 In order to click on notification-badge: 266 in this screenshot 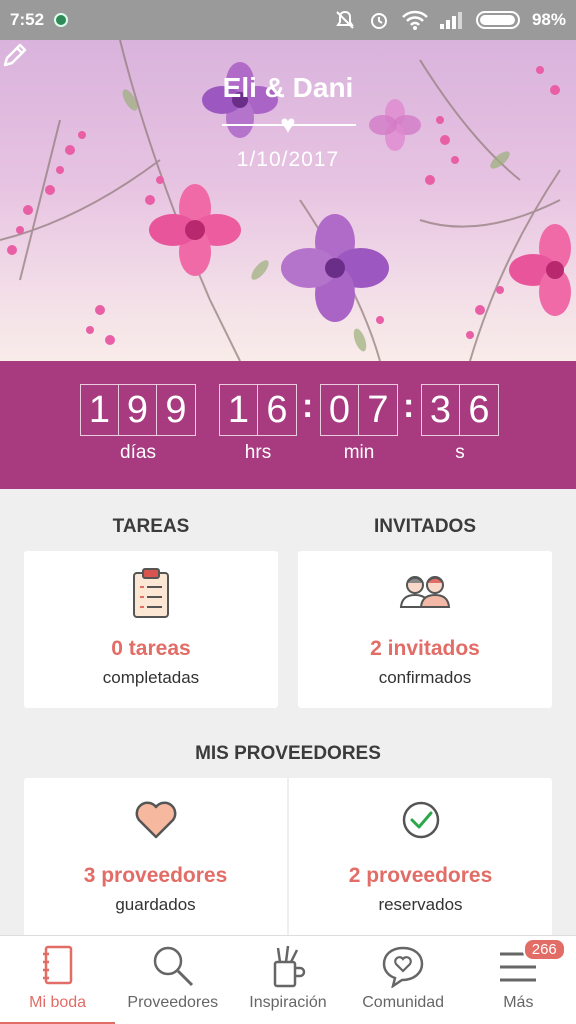, I will do `click(544, 949)`.